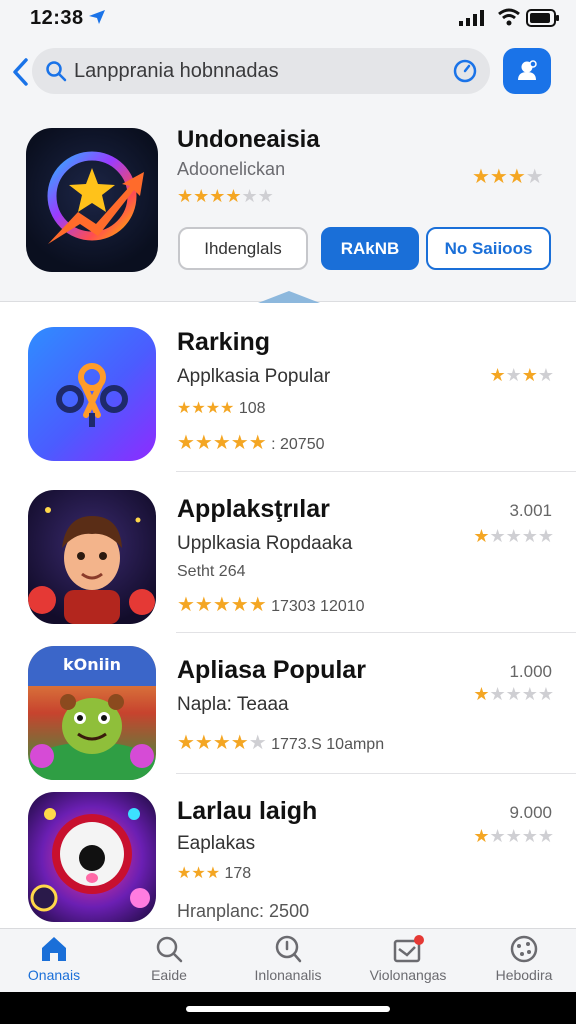 The width and height of the screenshot is (576, 1024). What do you see at coordinates (328, 744) in the screenshot?
I see `item-downloads: 1773.S 10ampn` at bounding box center [328, 744].